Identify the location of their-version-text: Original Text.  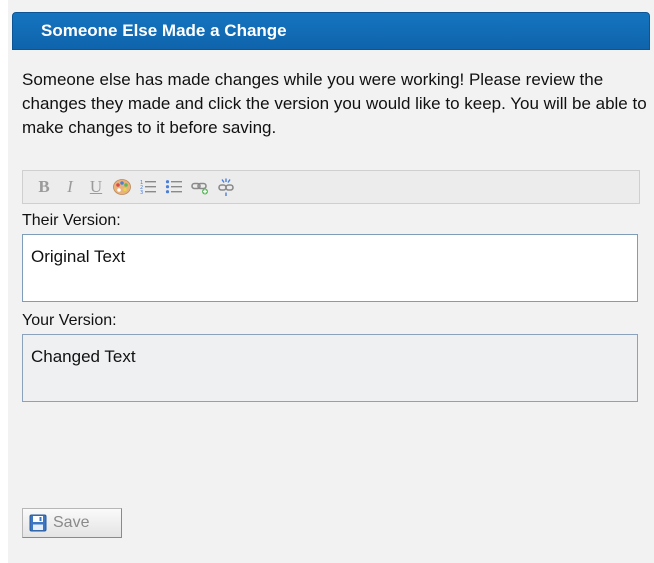
(78, 256).